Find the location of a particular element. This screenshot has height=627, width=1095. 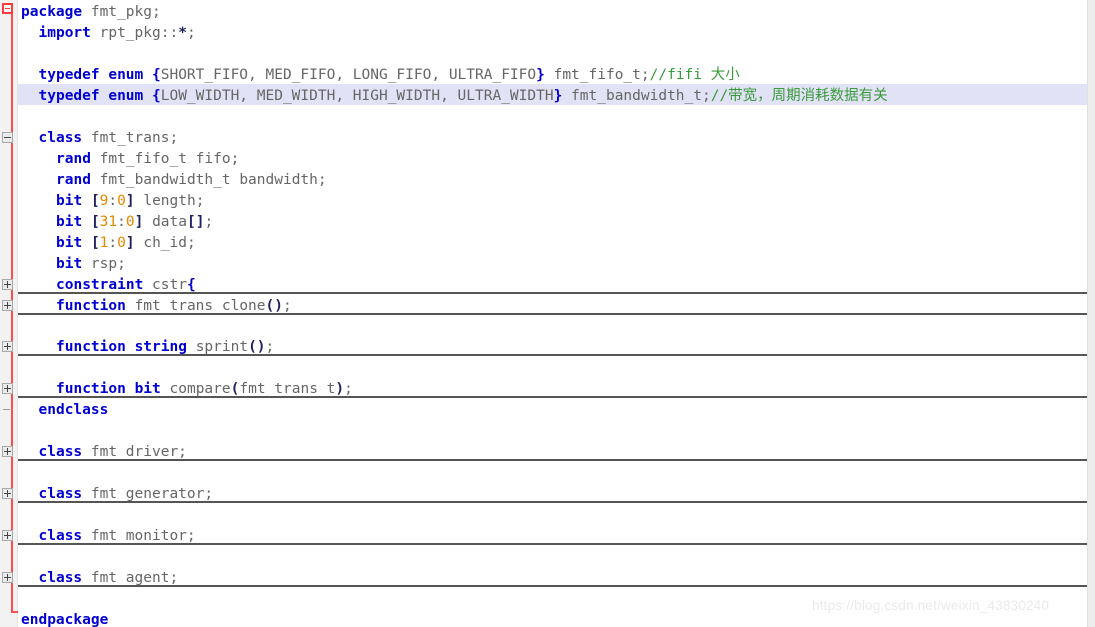

code-token-kw: typedef is located at coordinates (69, 75).